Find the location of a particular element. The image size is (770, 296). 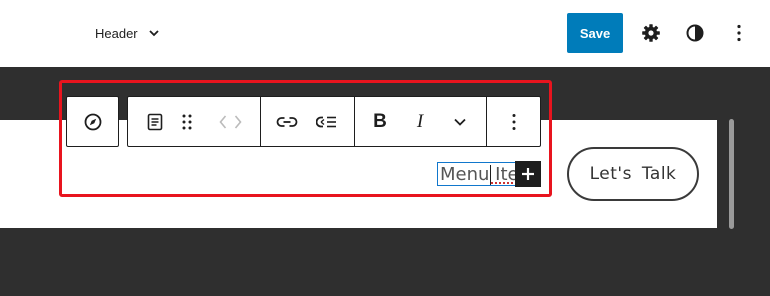

settings-button is located at coordinates (651, 33).